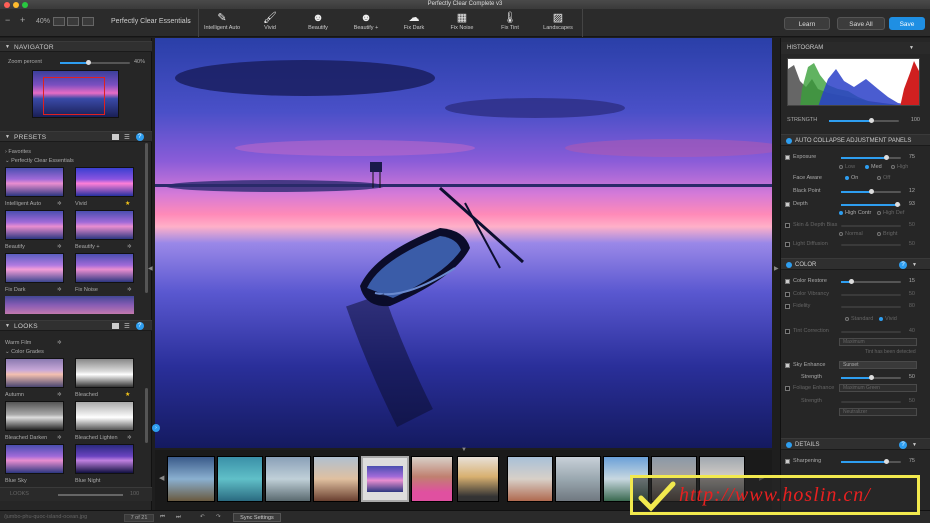 This screenshot has height=523, width=930. What do you see at coordinates (879, 234) in the screenshot?
I see `skin-bright-radio` at bounding box center [879, 234].